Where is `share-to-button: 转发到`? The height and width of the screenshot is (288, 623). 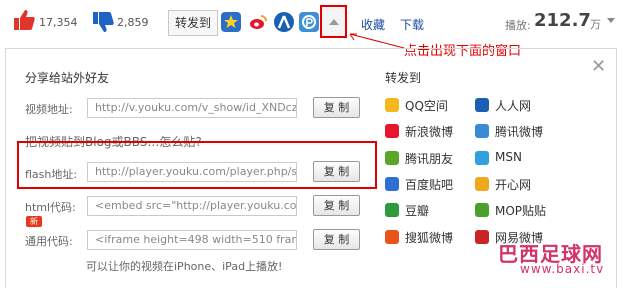
share-to-button: 转发到 is located at coordinates (193, 23).